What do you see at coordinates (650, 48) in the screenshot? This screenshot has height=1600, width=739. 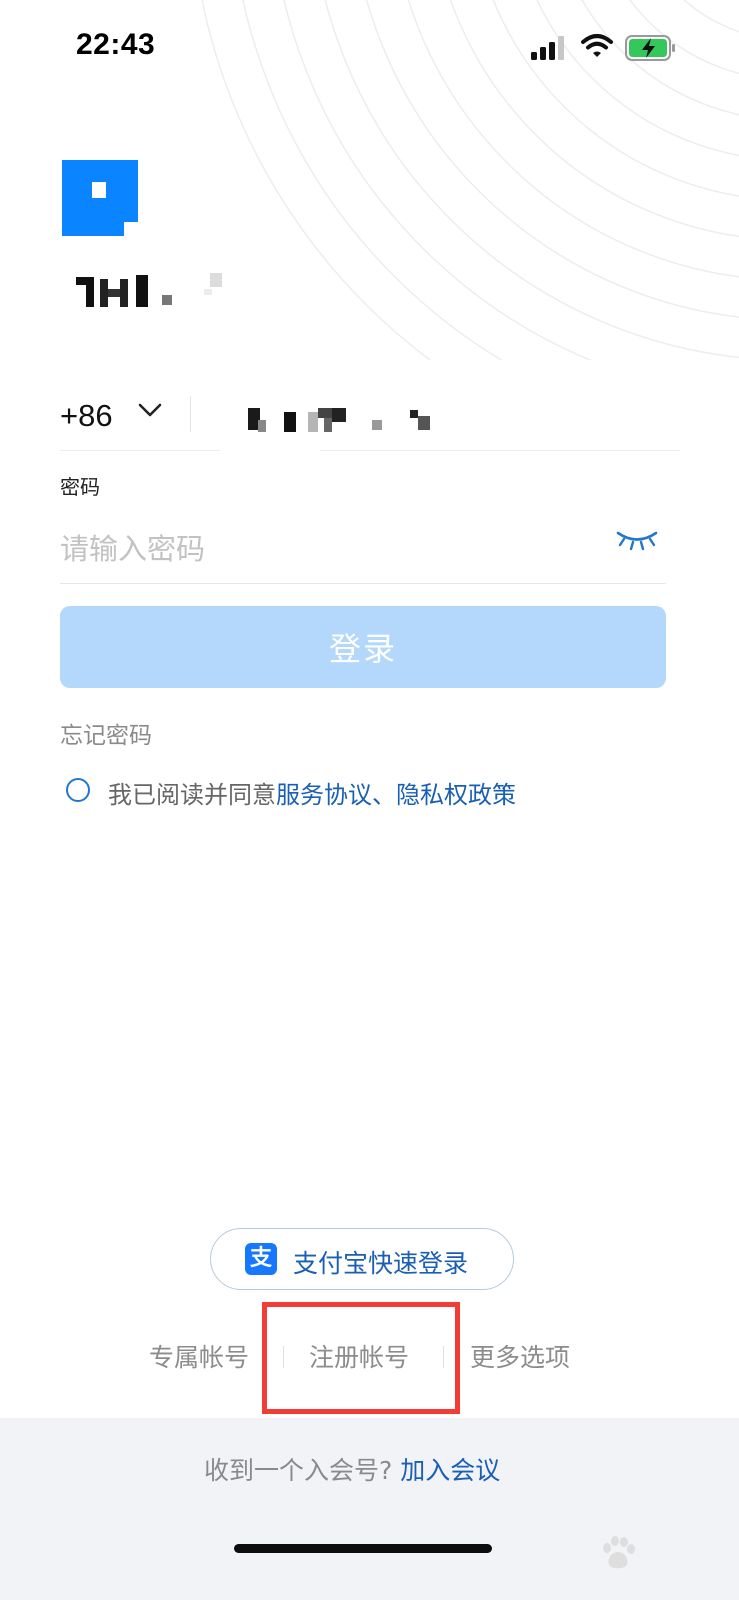 I see `battery-charging-icon` at bounding box center [650, 48].